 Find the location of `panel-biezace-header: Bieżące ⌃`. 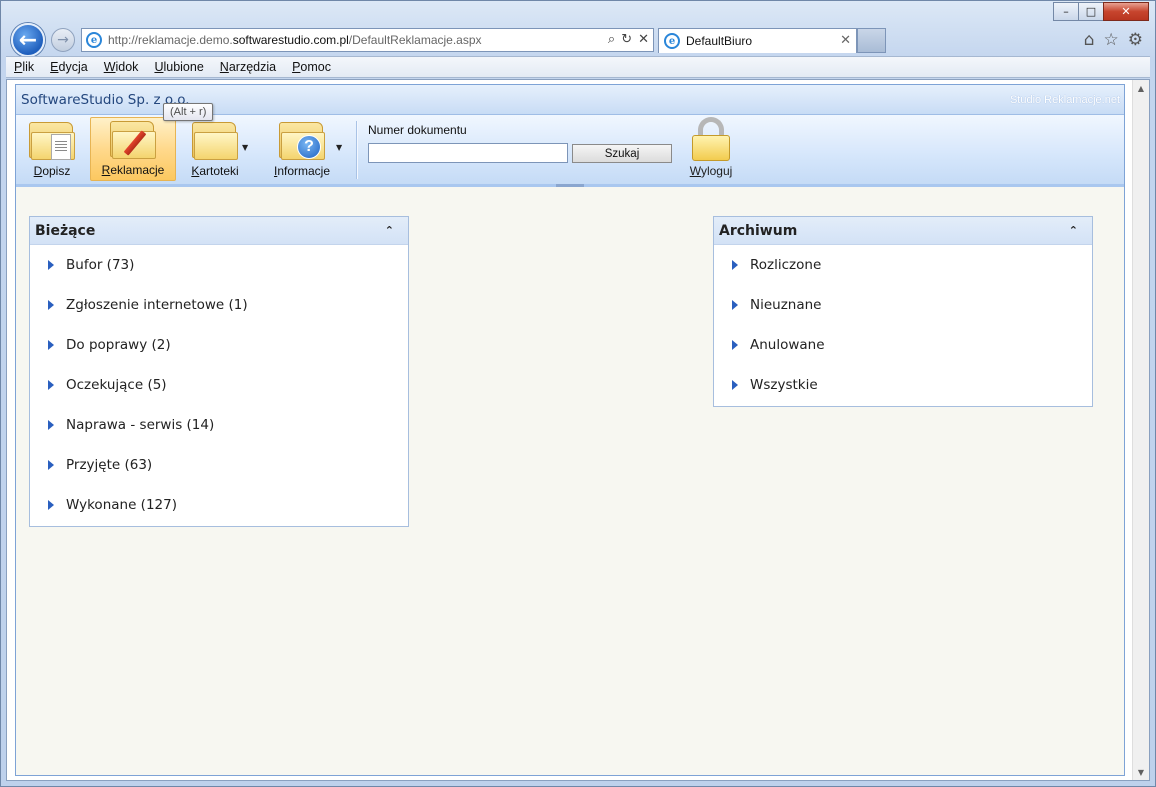

panel-biezace-header: Bieżące ⌃ is located at coordinates (219, 231).